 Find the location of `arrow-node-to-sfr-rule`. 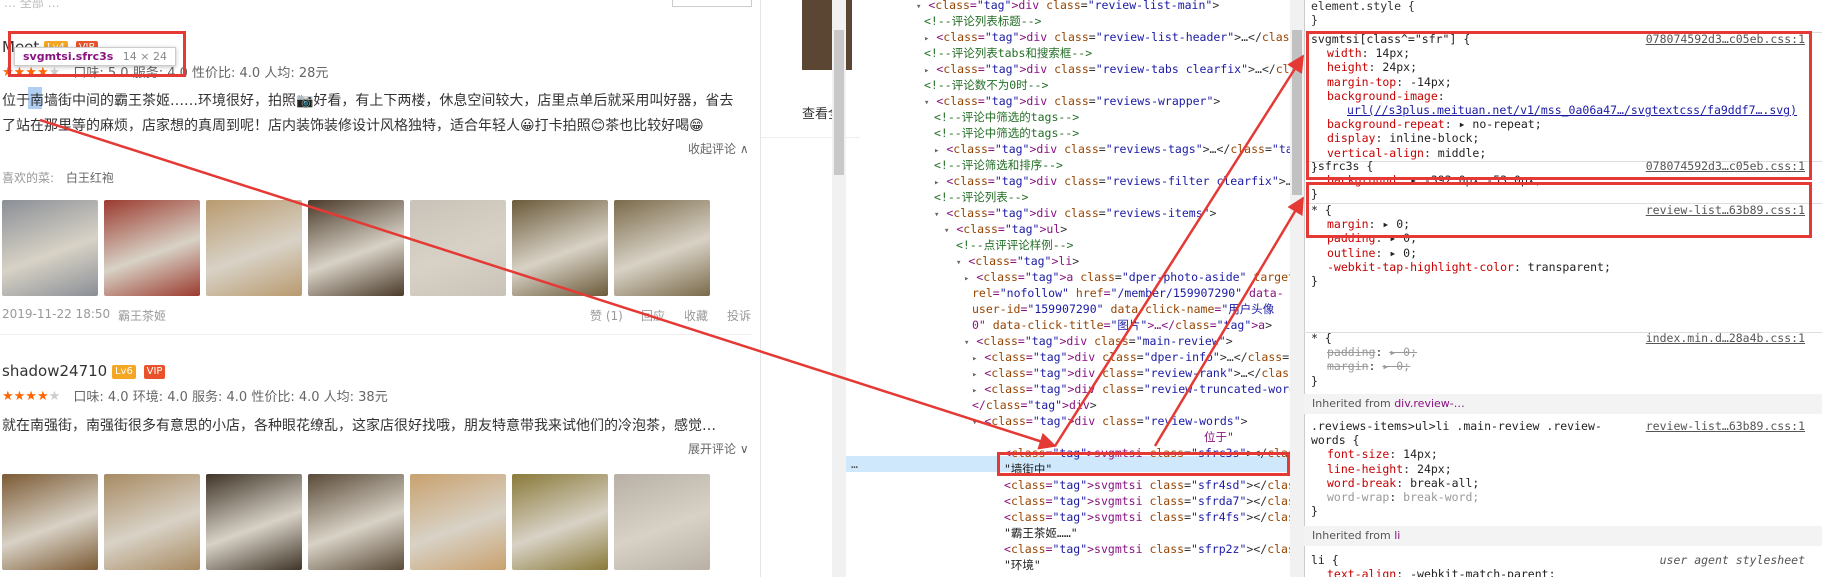

arrow-node-to-sfr-rule is located at coordinates (1179, 250).